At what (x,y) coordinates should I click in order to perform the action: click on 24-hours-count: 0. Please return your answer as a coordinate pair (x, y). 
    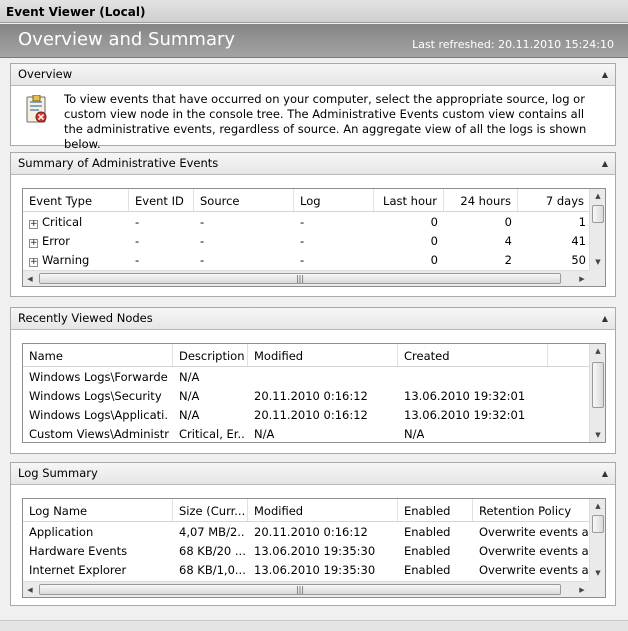
    Looking at the image, I should click on (508, 222).